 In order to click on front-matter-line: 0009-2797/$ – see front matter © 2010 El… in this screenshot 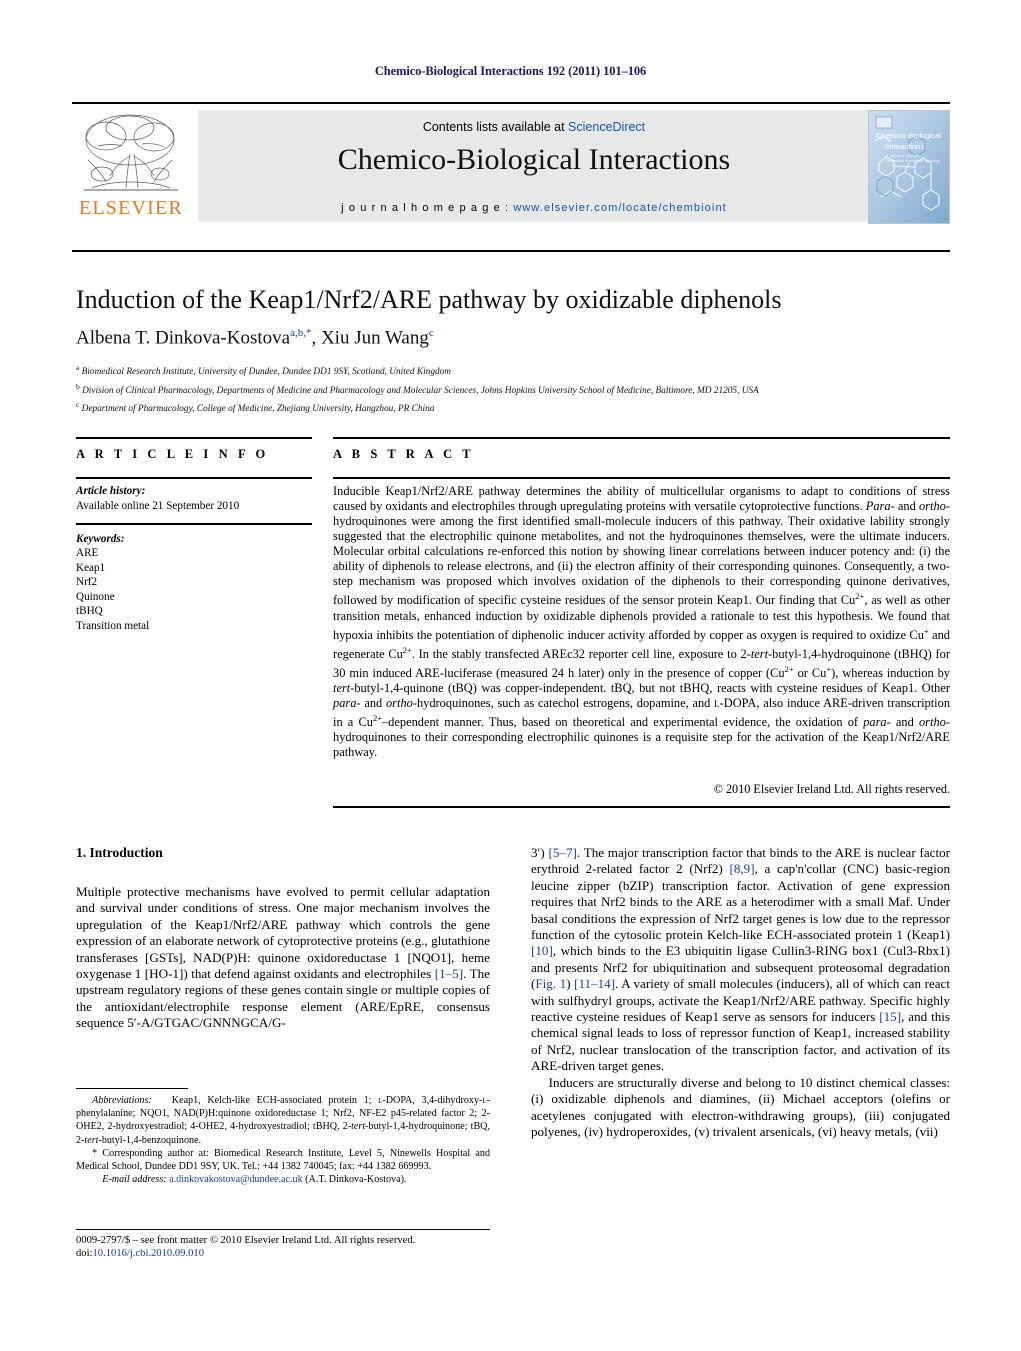, I will do `click(246, 1240)`.